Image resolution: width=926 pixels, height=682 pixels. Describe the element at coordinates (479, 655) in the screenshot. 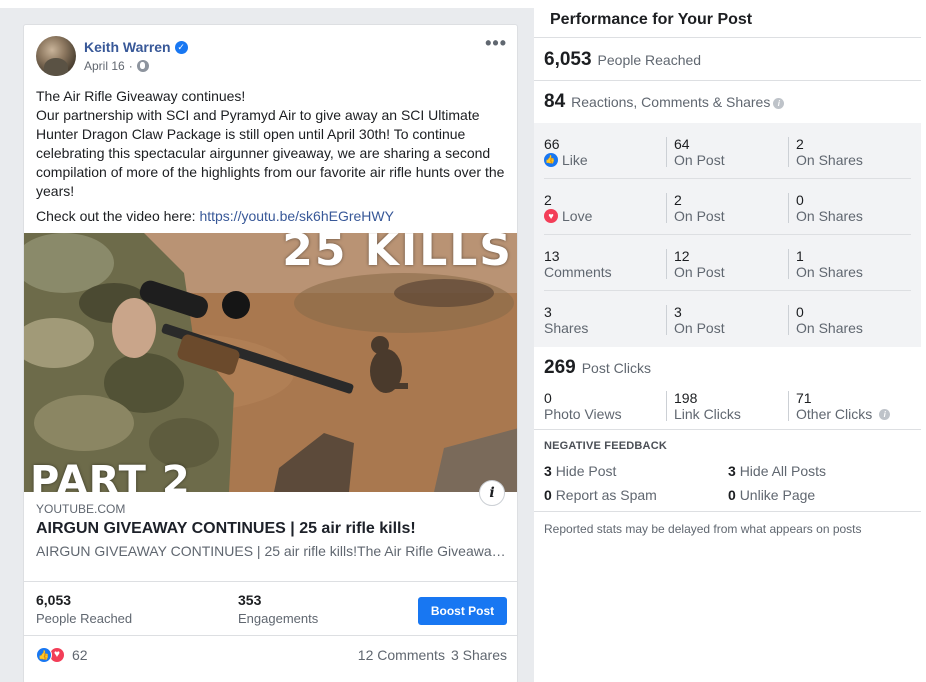

I see `shares-count-link: 3 Shares` at that location.